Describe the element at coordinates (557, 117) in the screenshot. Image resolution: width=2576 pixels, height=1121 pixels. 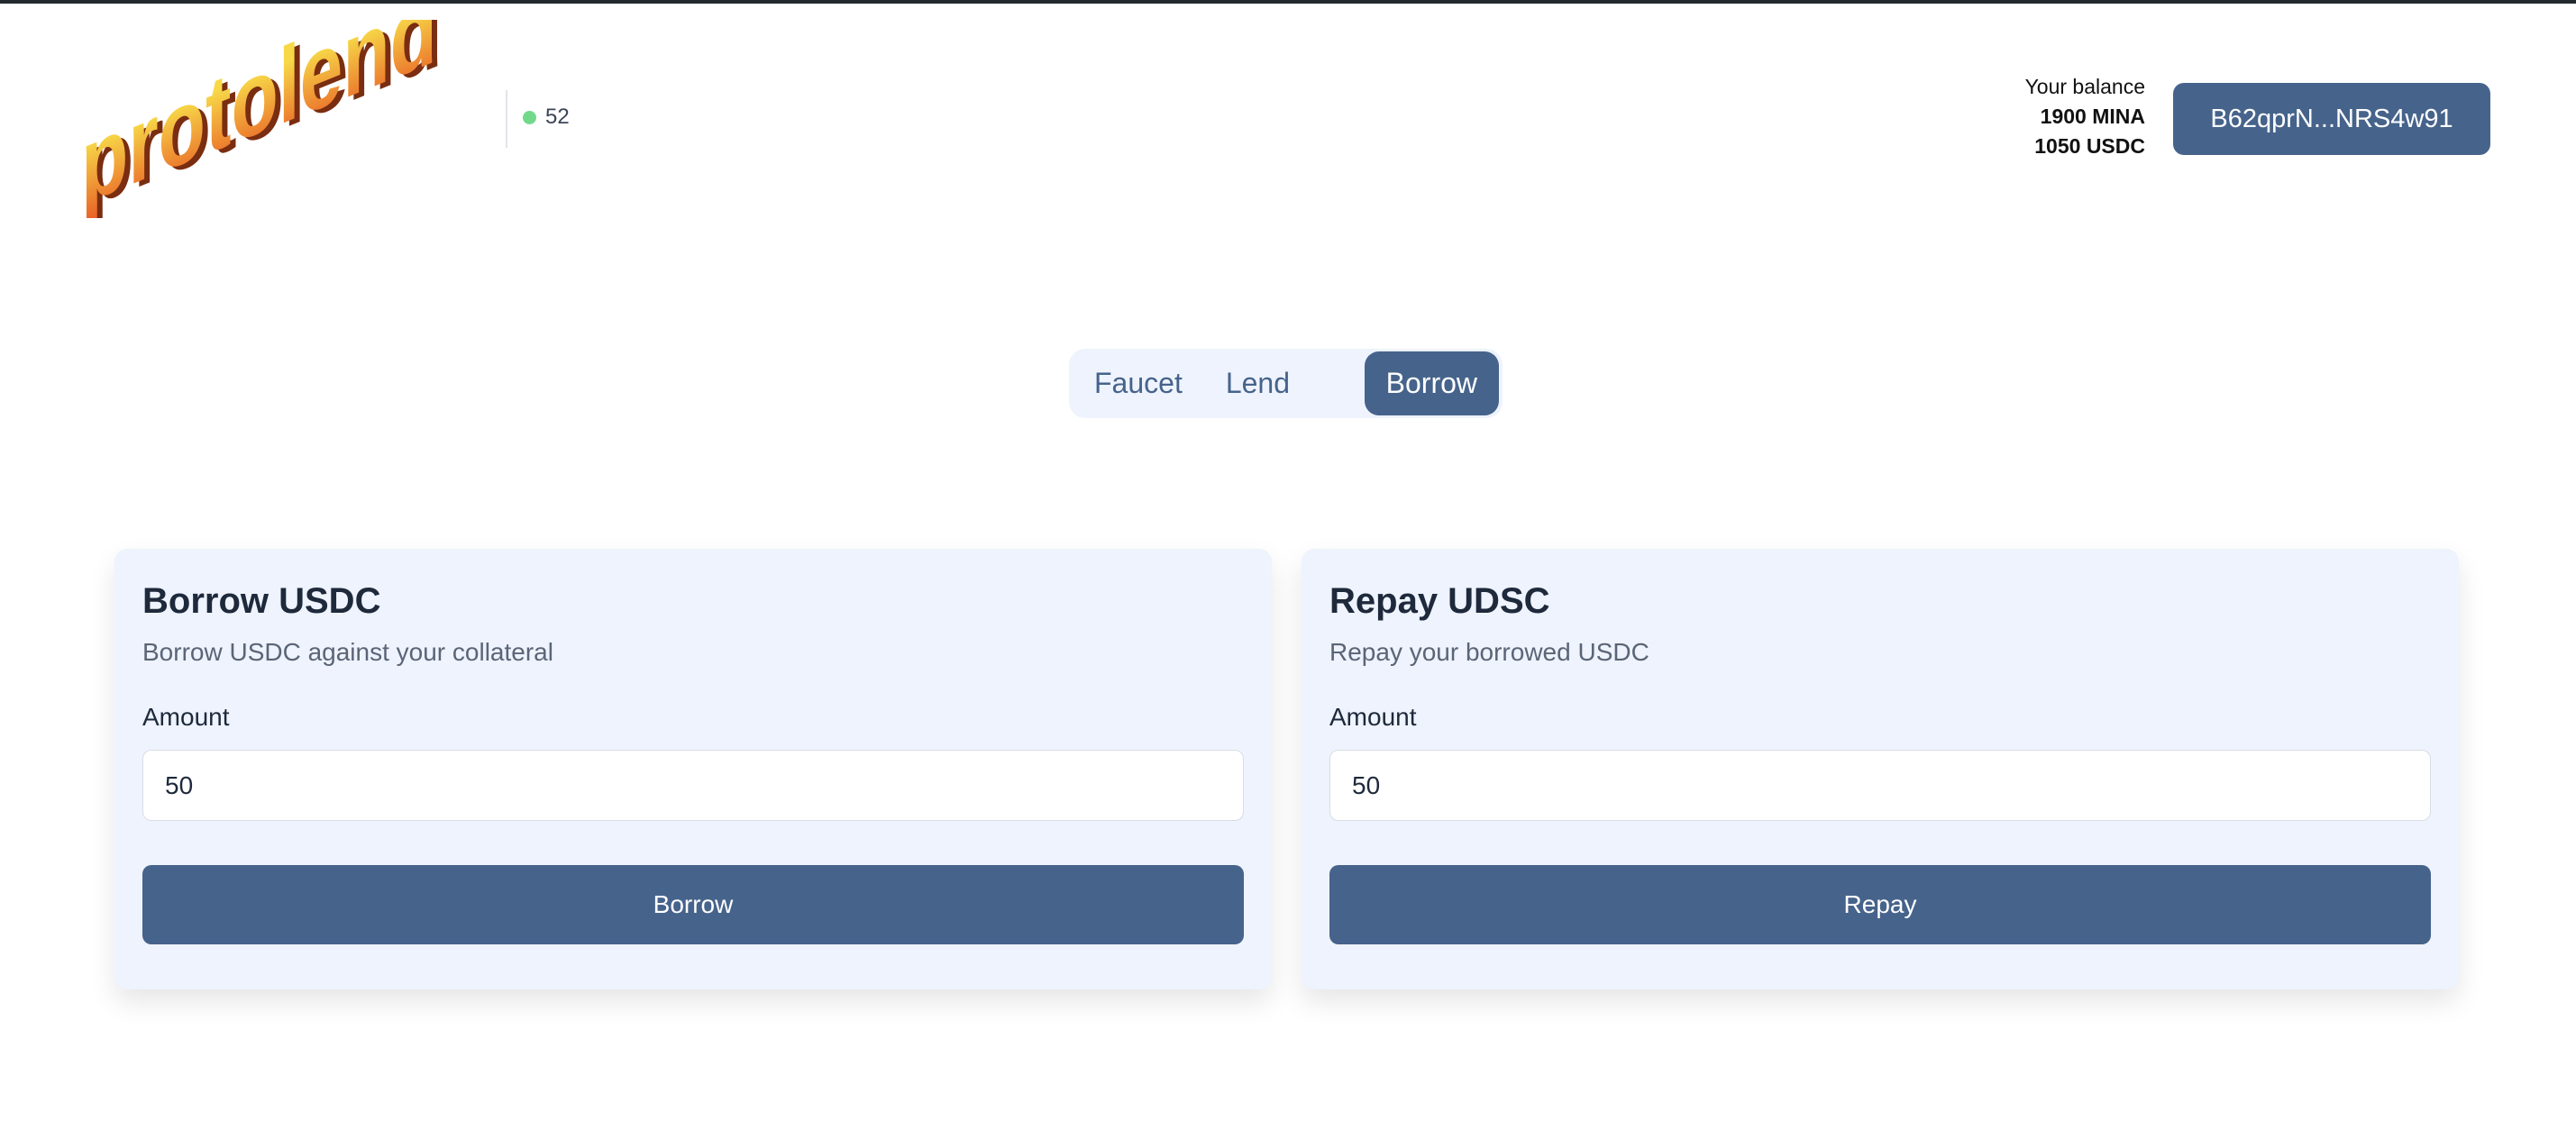
I see `block-height: 52` at that location.